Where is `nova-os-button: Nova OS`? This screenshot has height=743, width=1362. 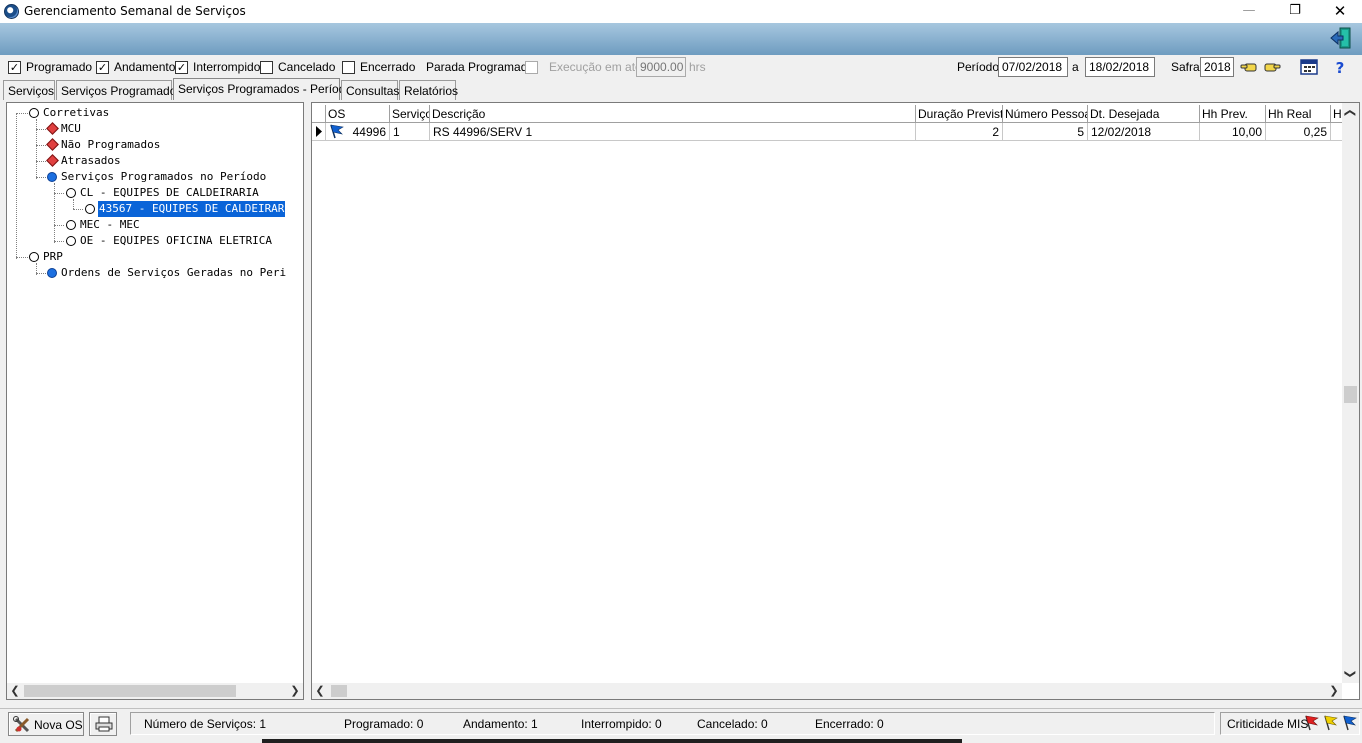 nova-os-button: Nova OS is located at coordinates (46, 724).